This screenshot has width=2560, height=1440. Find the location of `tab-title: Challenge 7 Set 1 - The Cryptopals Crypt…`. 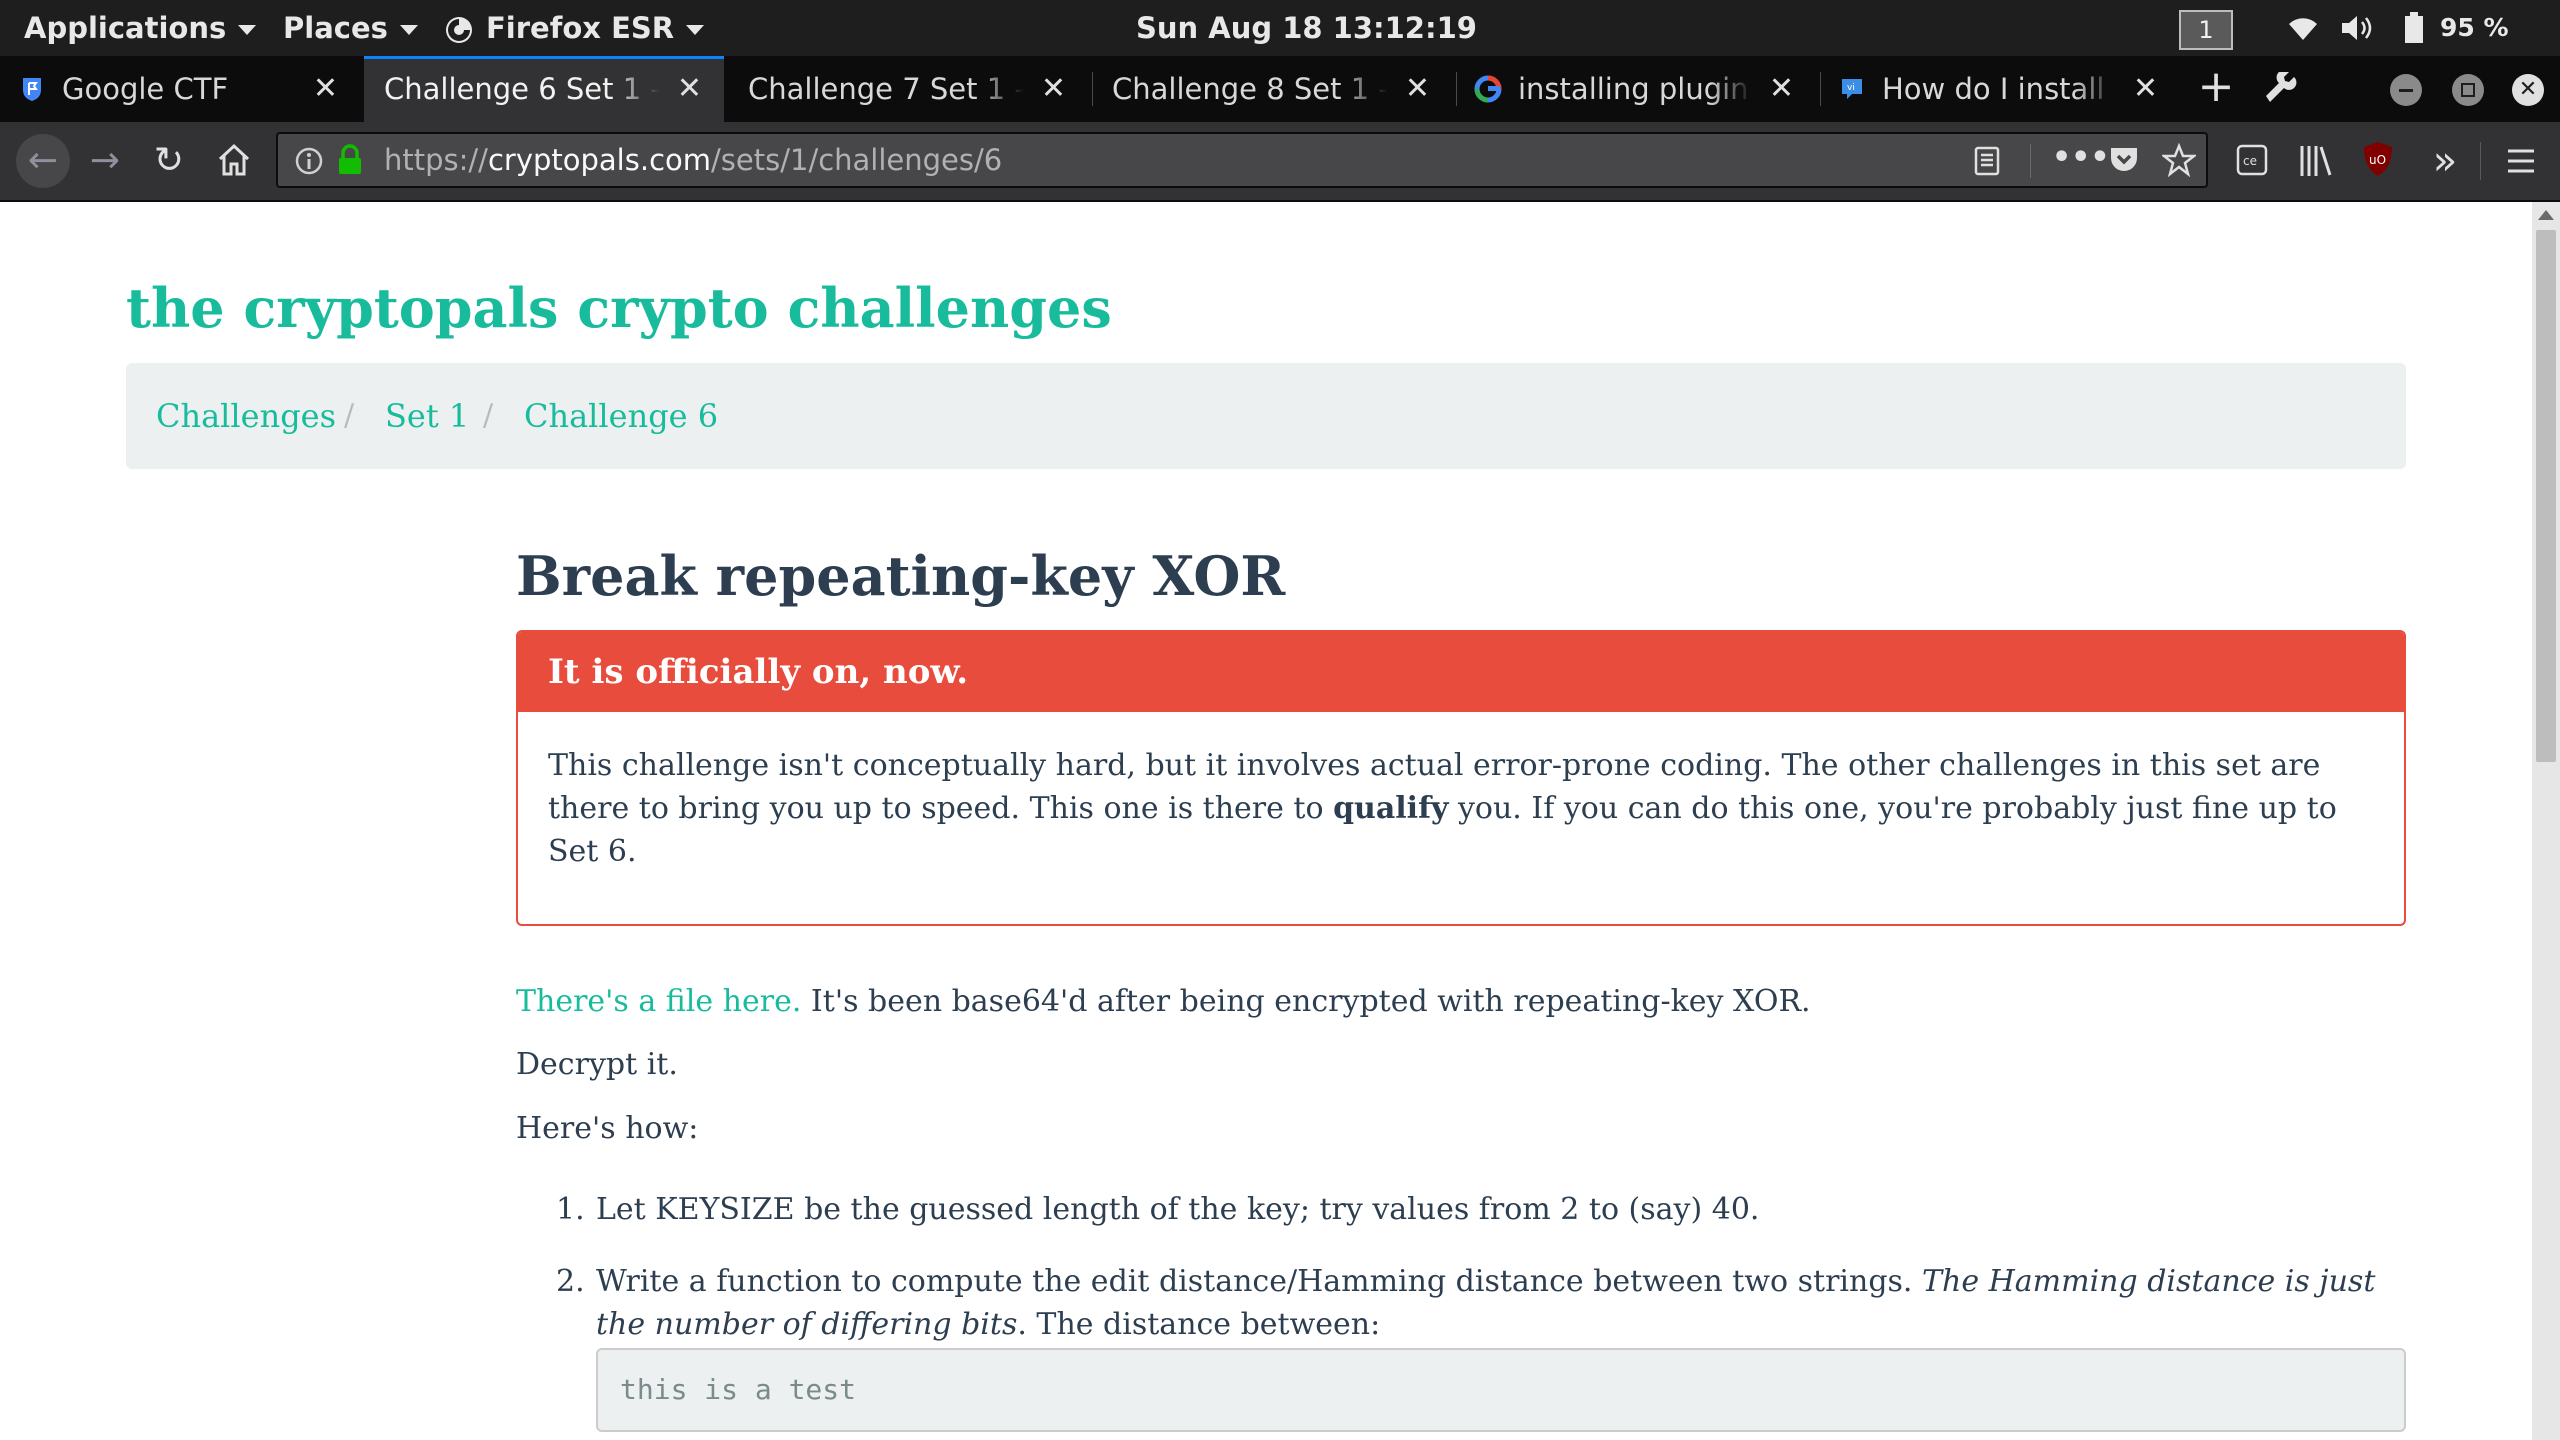

tab-title: Challenge 7 Set 1 - The Cryptopals Crypt… is located at coordinates (886, 89).